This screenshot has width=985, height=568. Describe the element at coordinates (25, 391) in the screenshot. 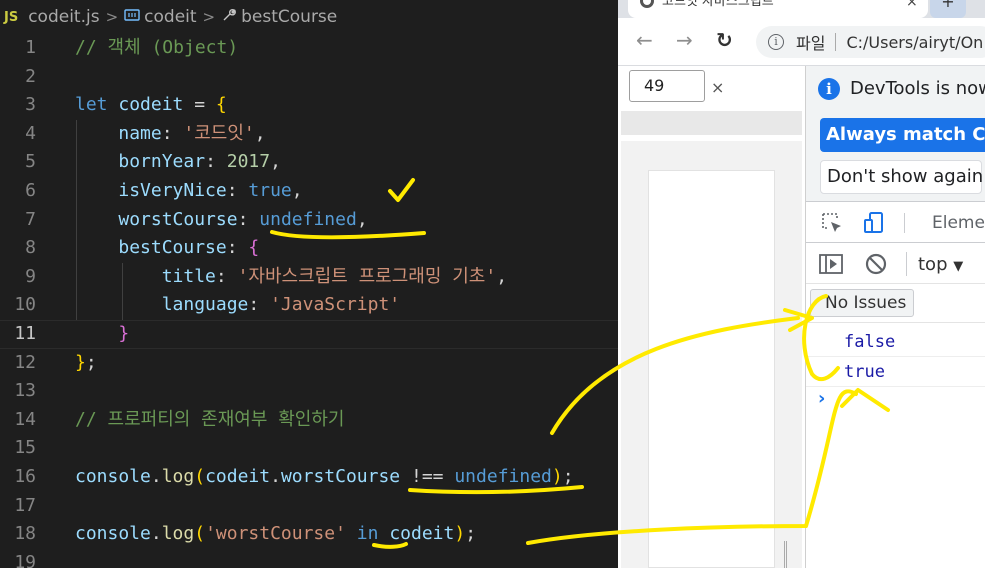

I see `line-number: 13` at that location.